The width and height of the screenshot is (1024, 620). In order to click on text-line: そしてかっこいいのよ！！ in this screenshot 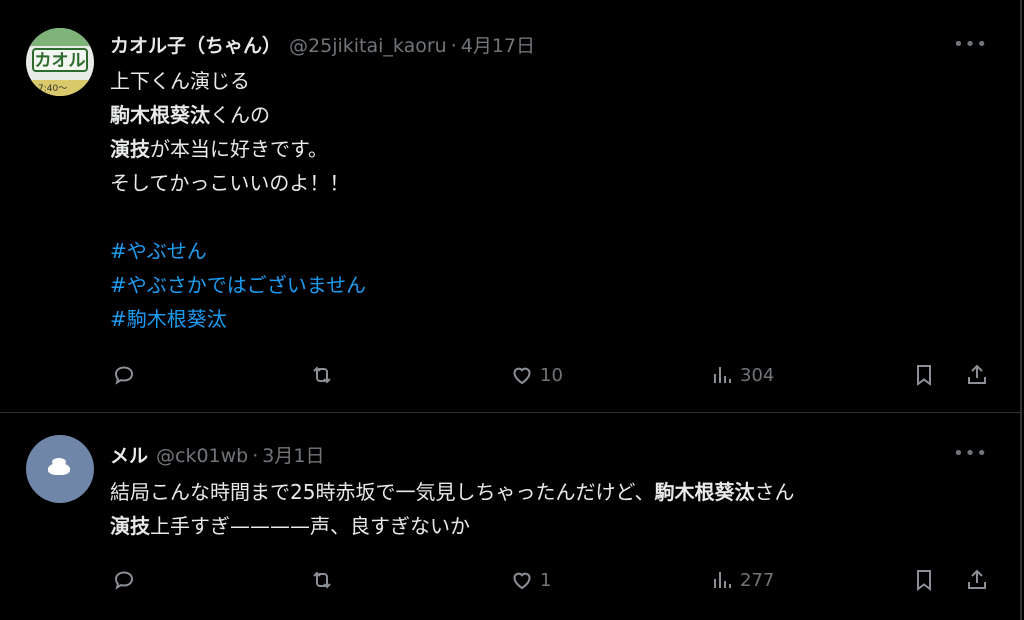, I will do `click(238, 183)`.